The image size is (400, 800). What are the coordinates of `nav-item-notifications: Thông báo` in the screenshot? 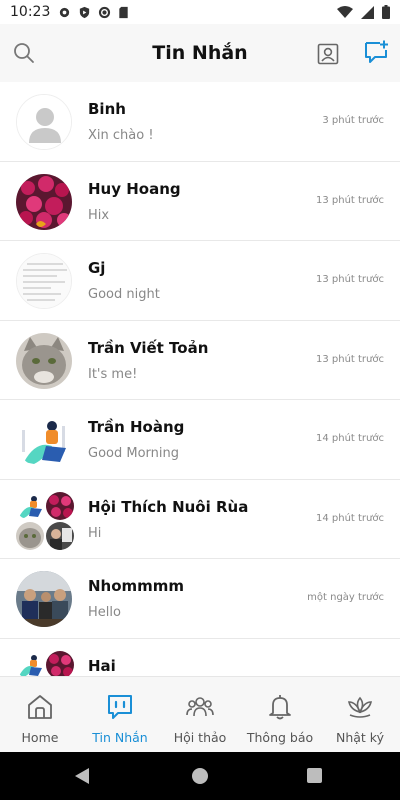 It's located at (280, 714).